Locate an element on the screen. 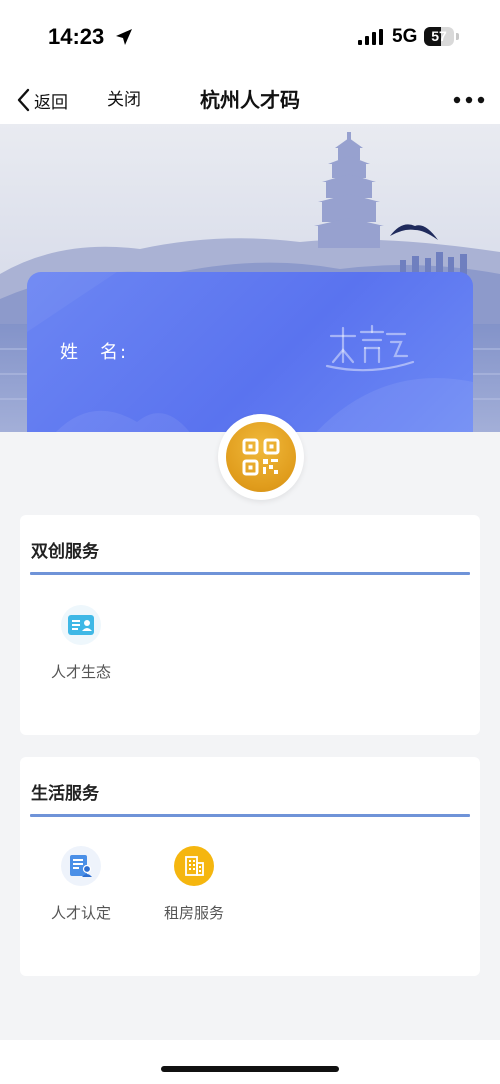 This screenshot has width=500, height=1084. name-label: 姓 名: is located at coordinates (94, 352).